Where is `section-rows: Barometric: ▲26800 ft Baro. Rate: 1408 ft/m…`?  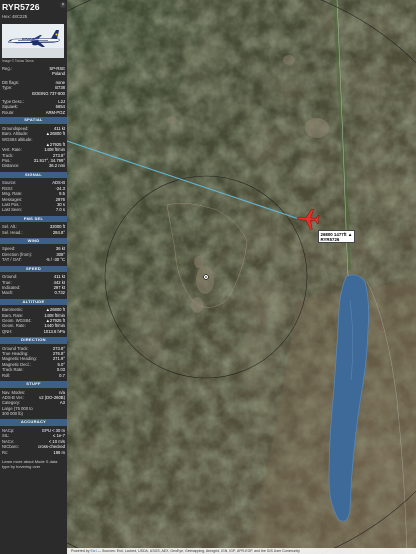
section-rows: Barometric: ▲26800 ft Baro. Rate: 1408 ft/m… is located at coordinates (33, 320).